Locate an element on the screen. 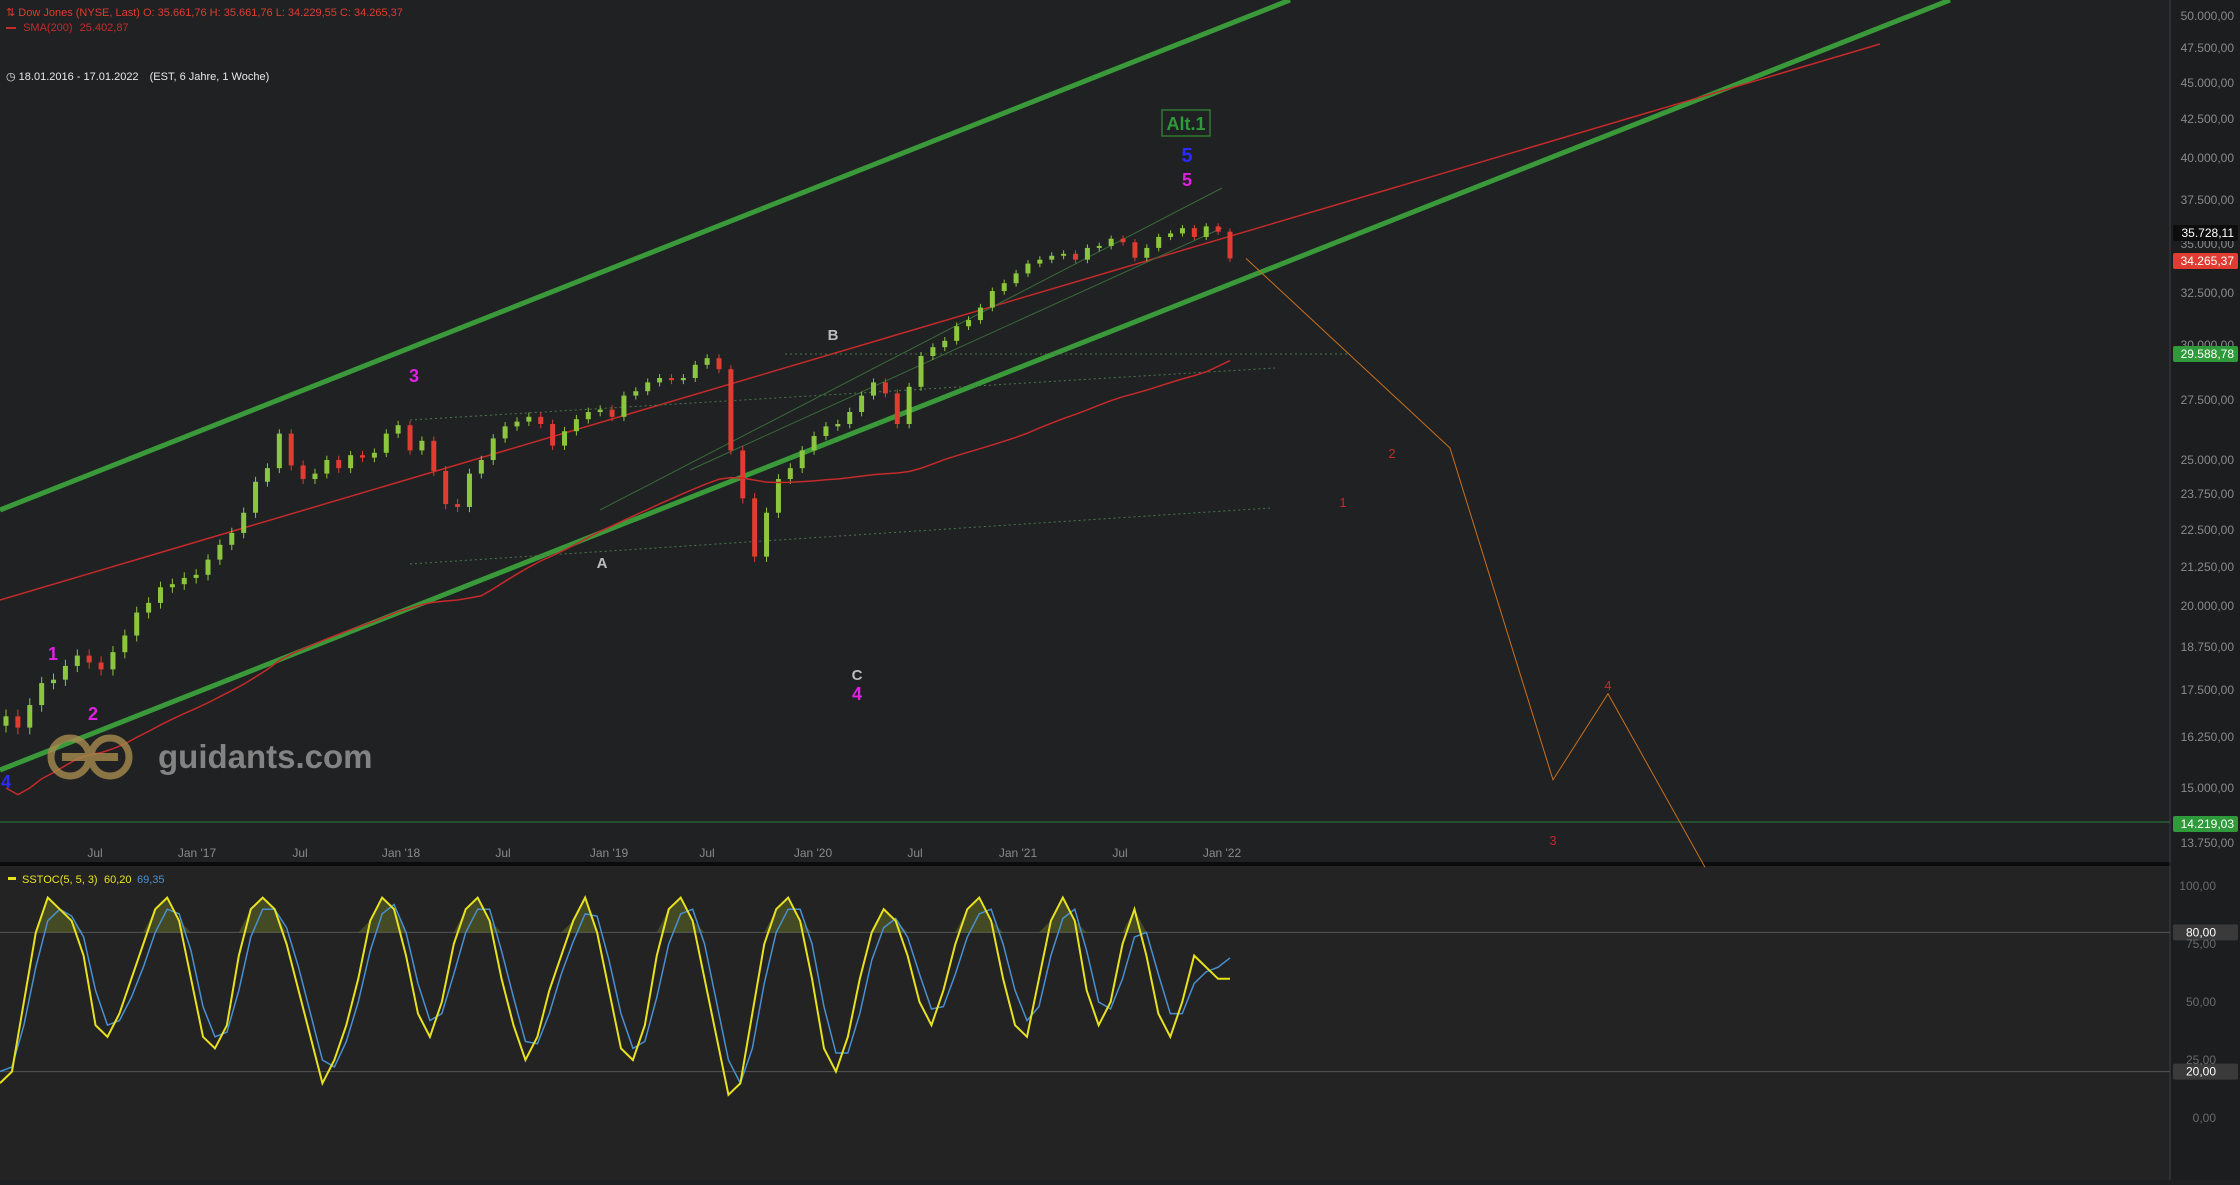 Image resolution: width=2240 pixels, height=1185 pixels. instrument-icon: ⇅ is located at coordinates (11, 13).